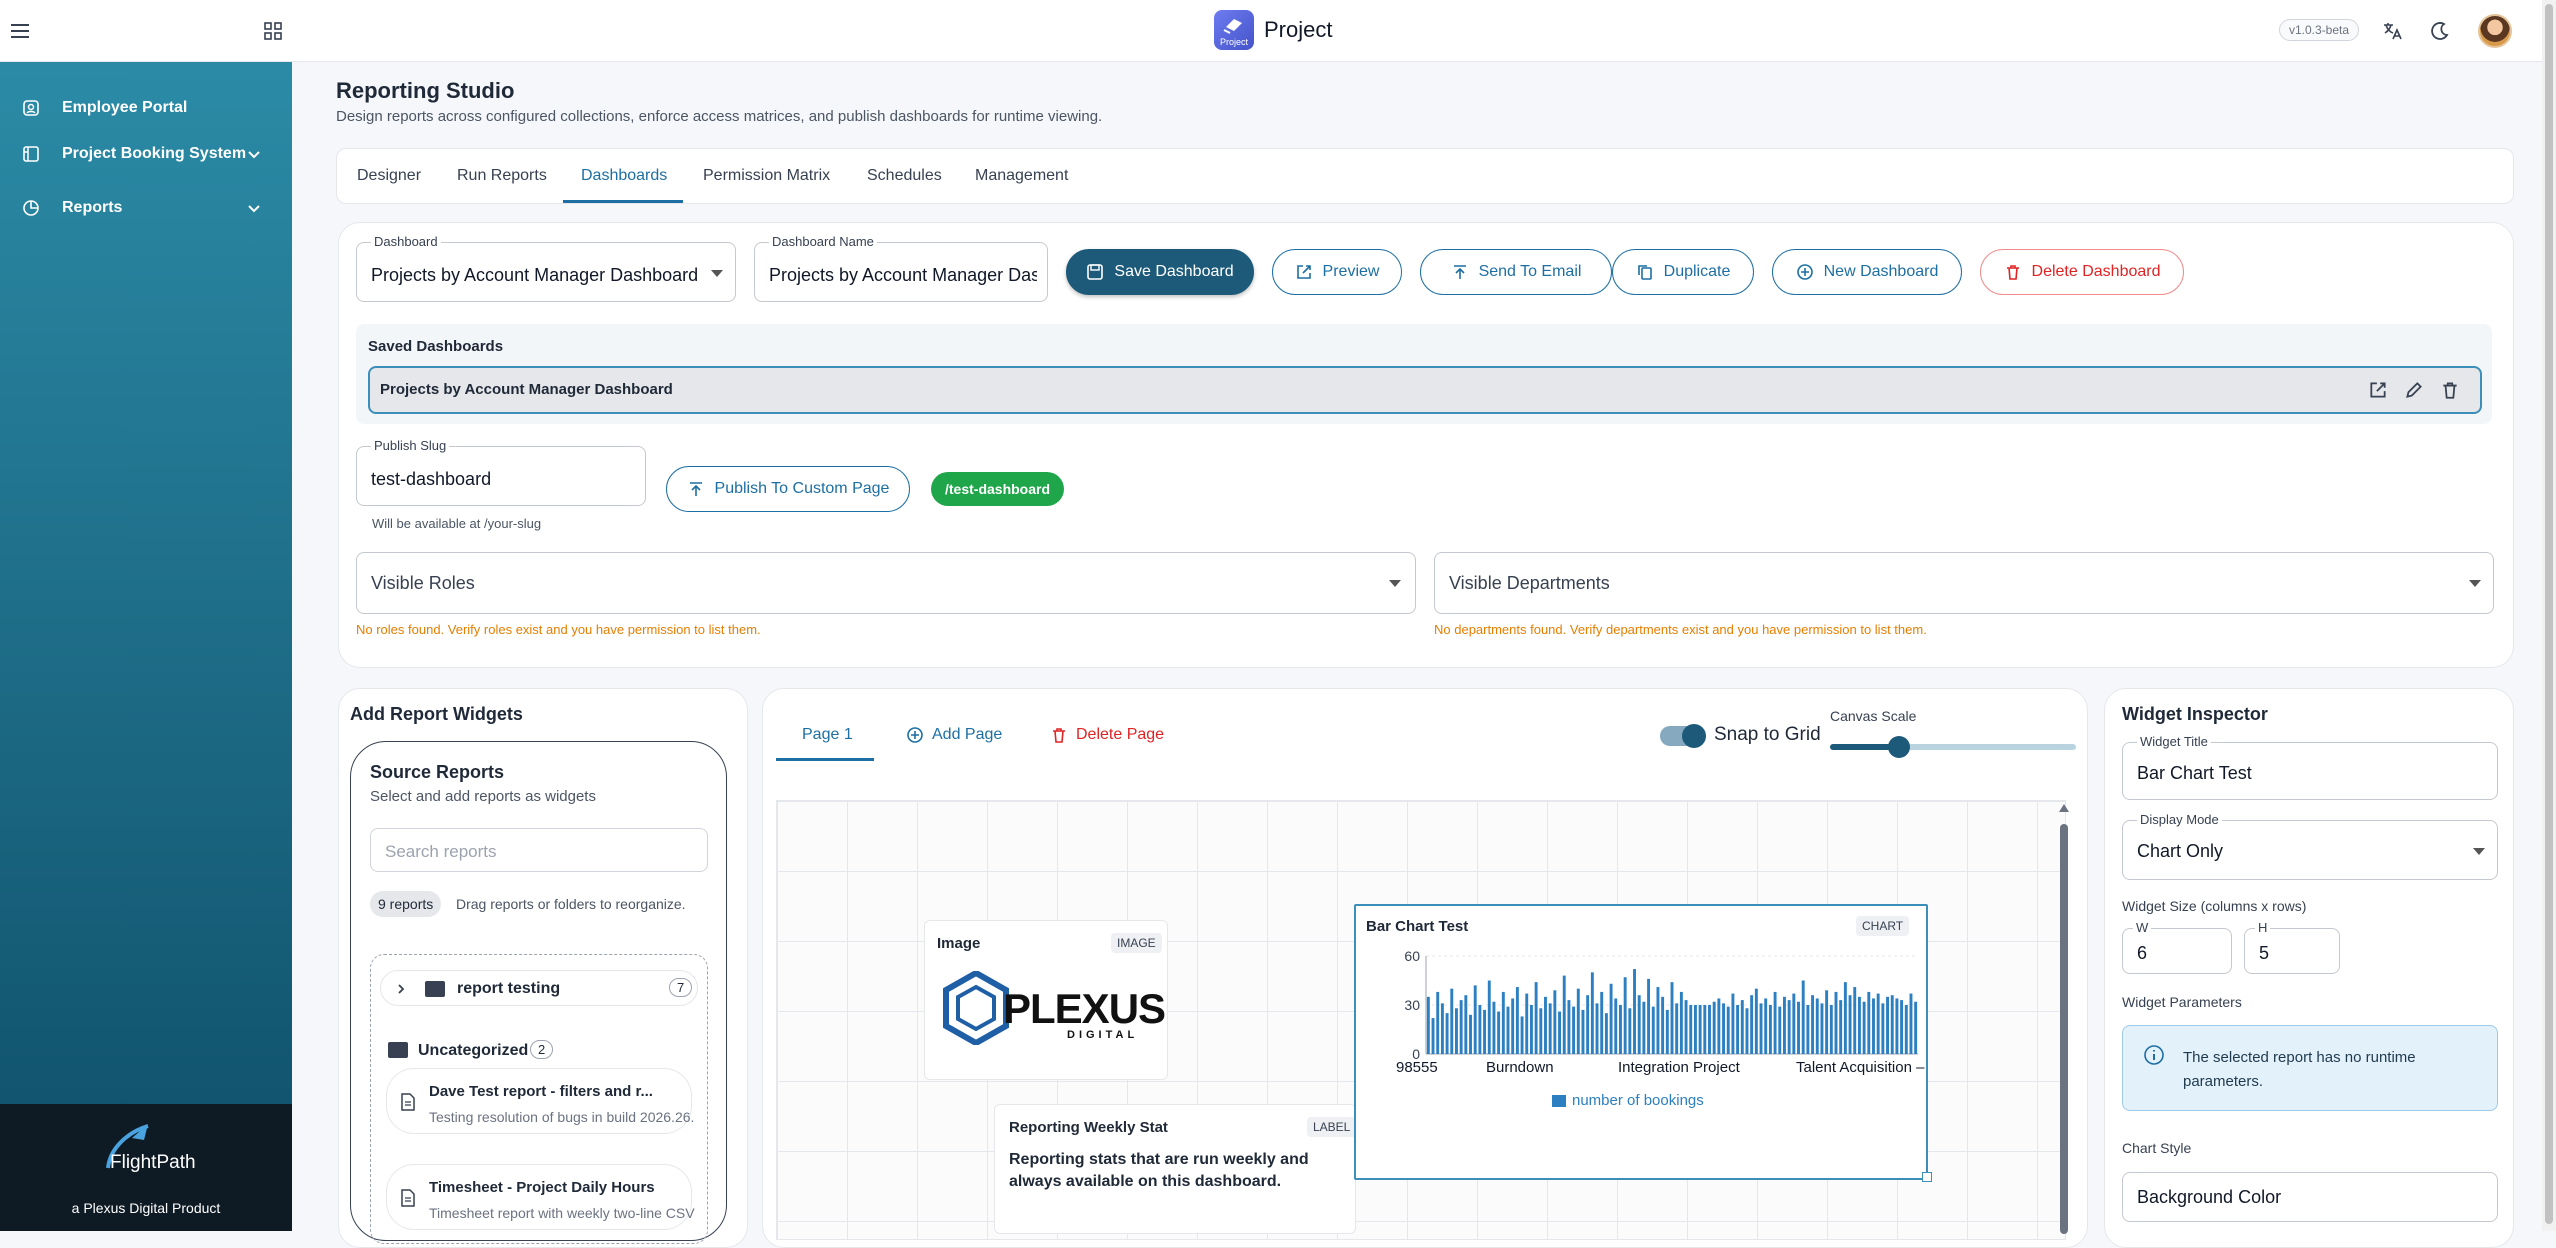 Image resolution: width=2556 pixels, height=1248 pixels. What do you see at coordinates (998, 489) in the screenshot?
I see `published-slug-badge: /test-dashboard` at bounding box center [998, 489].